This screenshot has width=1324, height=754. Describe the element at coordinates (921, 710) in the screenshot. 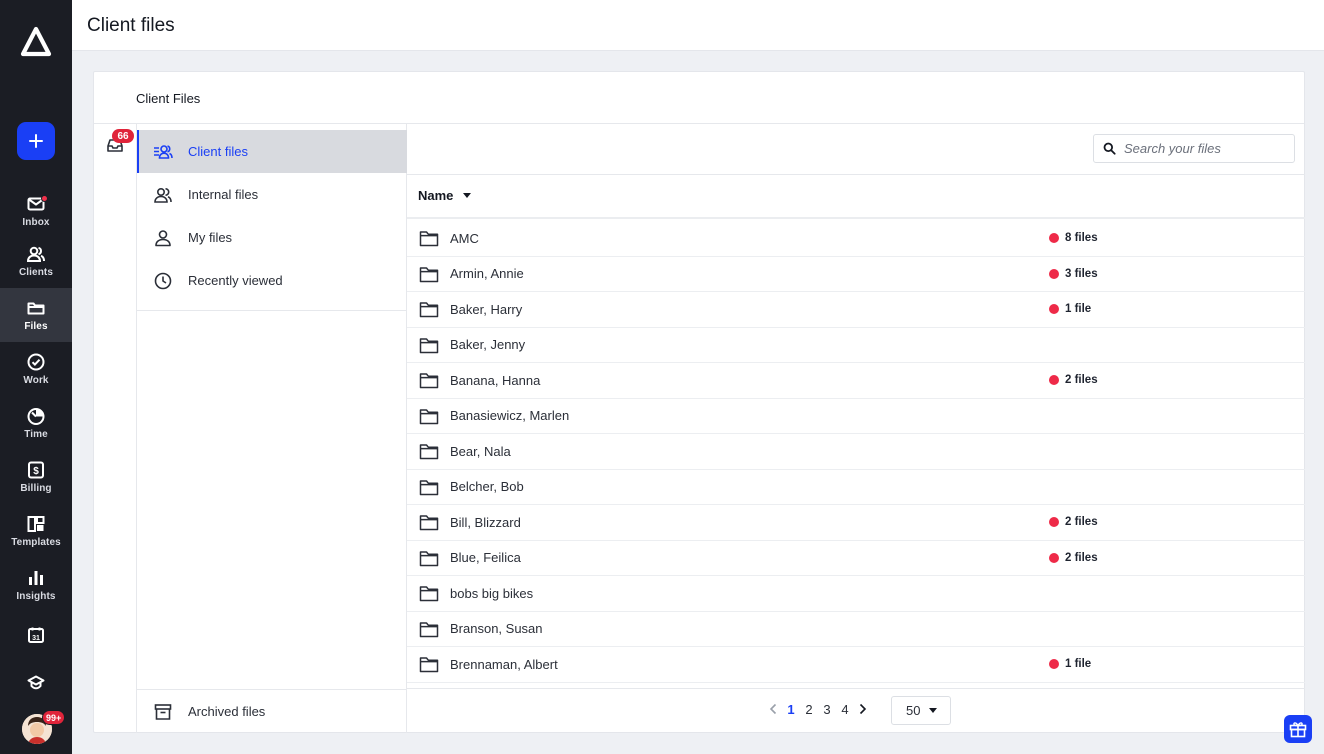

I see `per-page-select: 50` at that location.